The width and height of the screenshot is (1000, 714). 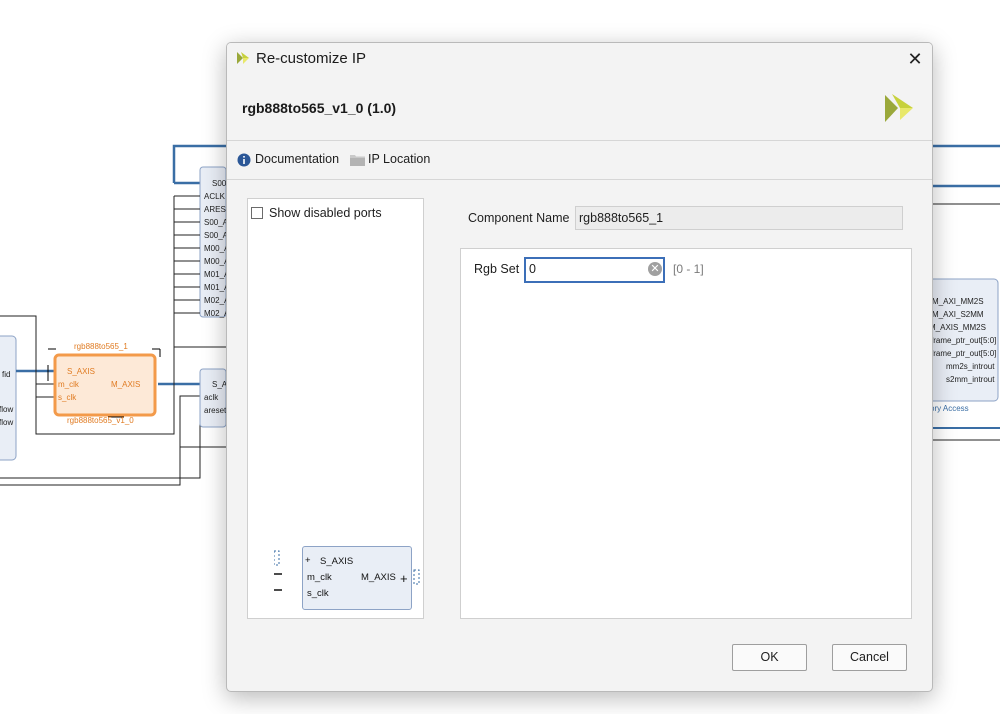 I want to click on bg-ic-port-3: S00_A, so click(x=216, y=222).